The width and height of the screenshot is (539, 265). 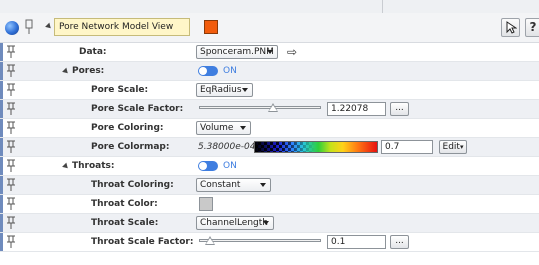 I want to click on row-data: Data: Sponceram.PNM ⇨, so click(x=269, y=52).